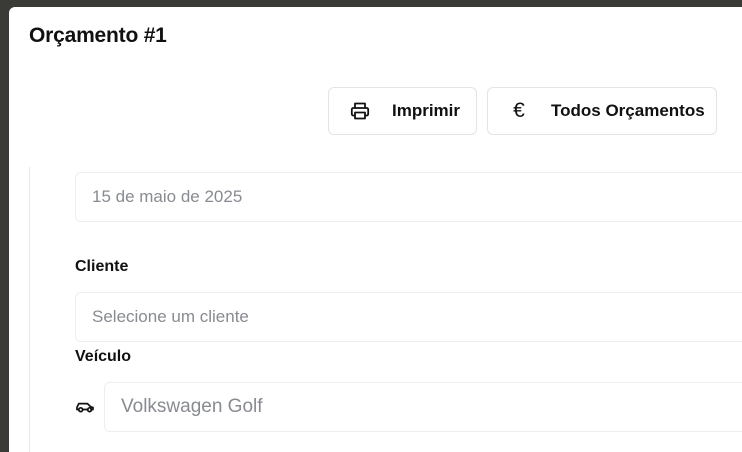  I want to click on section-divider, so click(29, 309).